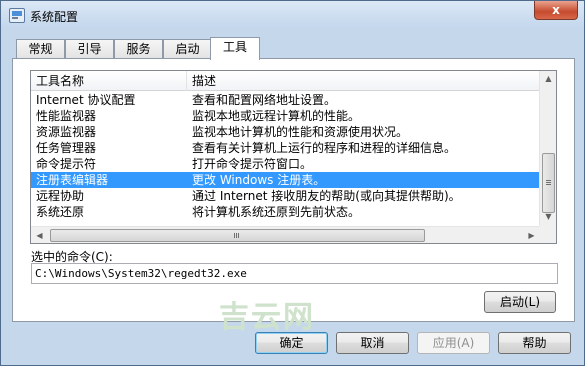 This screenshot has width=585, height=366. I want to click on scrollbar-corner, so click(547, 234).